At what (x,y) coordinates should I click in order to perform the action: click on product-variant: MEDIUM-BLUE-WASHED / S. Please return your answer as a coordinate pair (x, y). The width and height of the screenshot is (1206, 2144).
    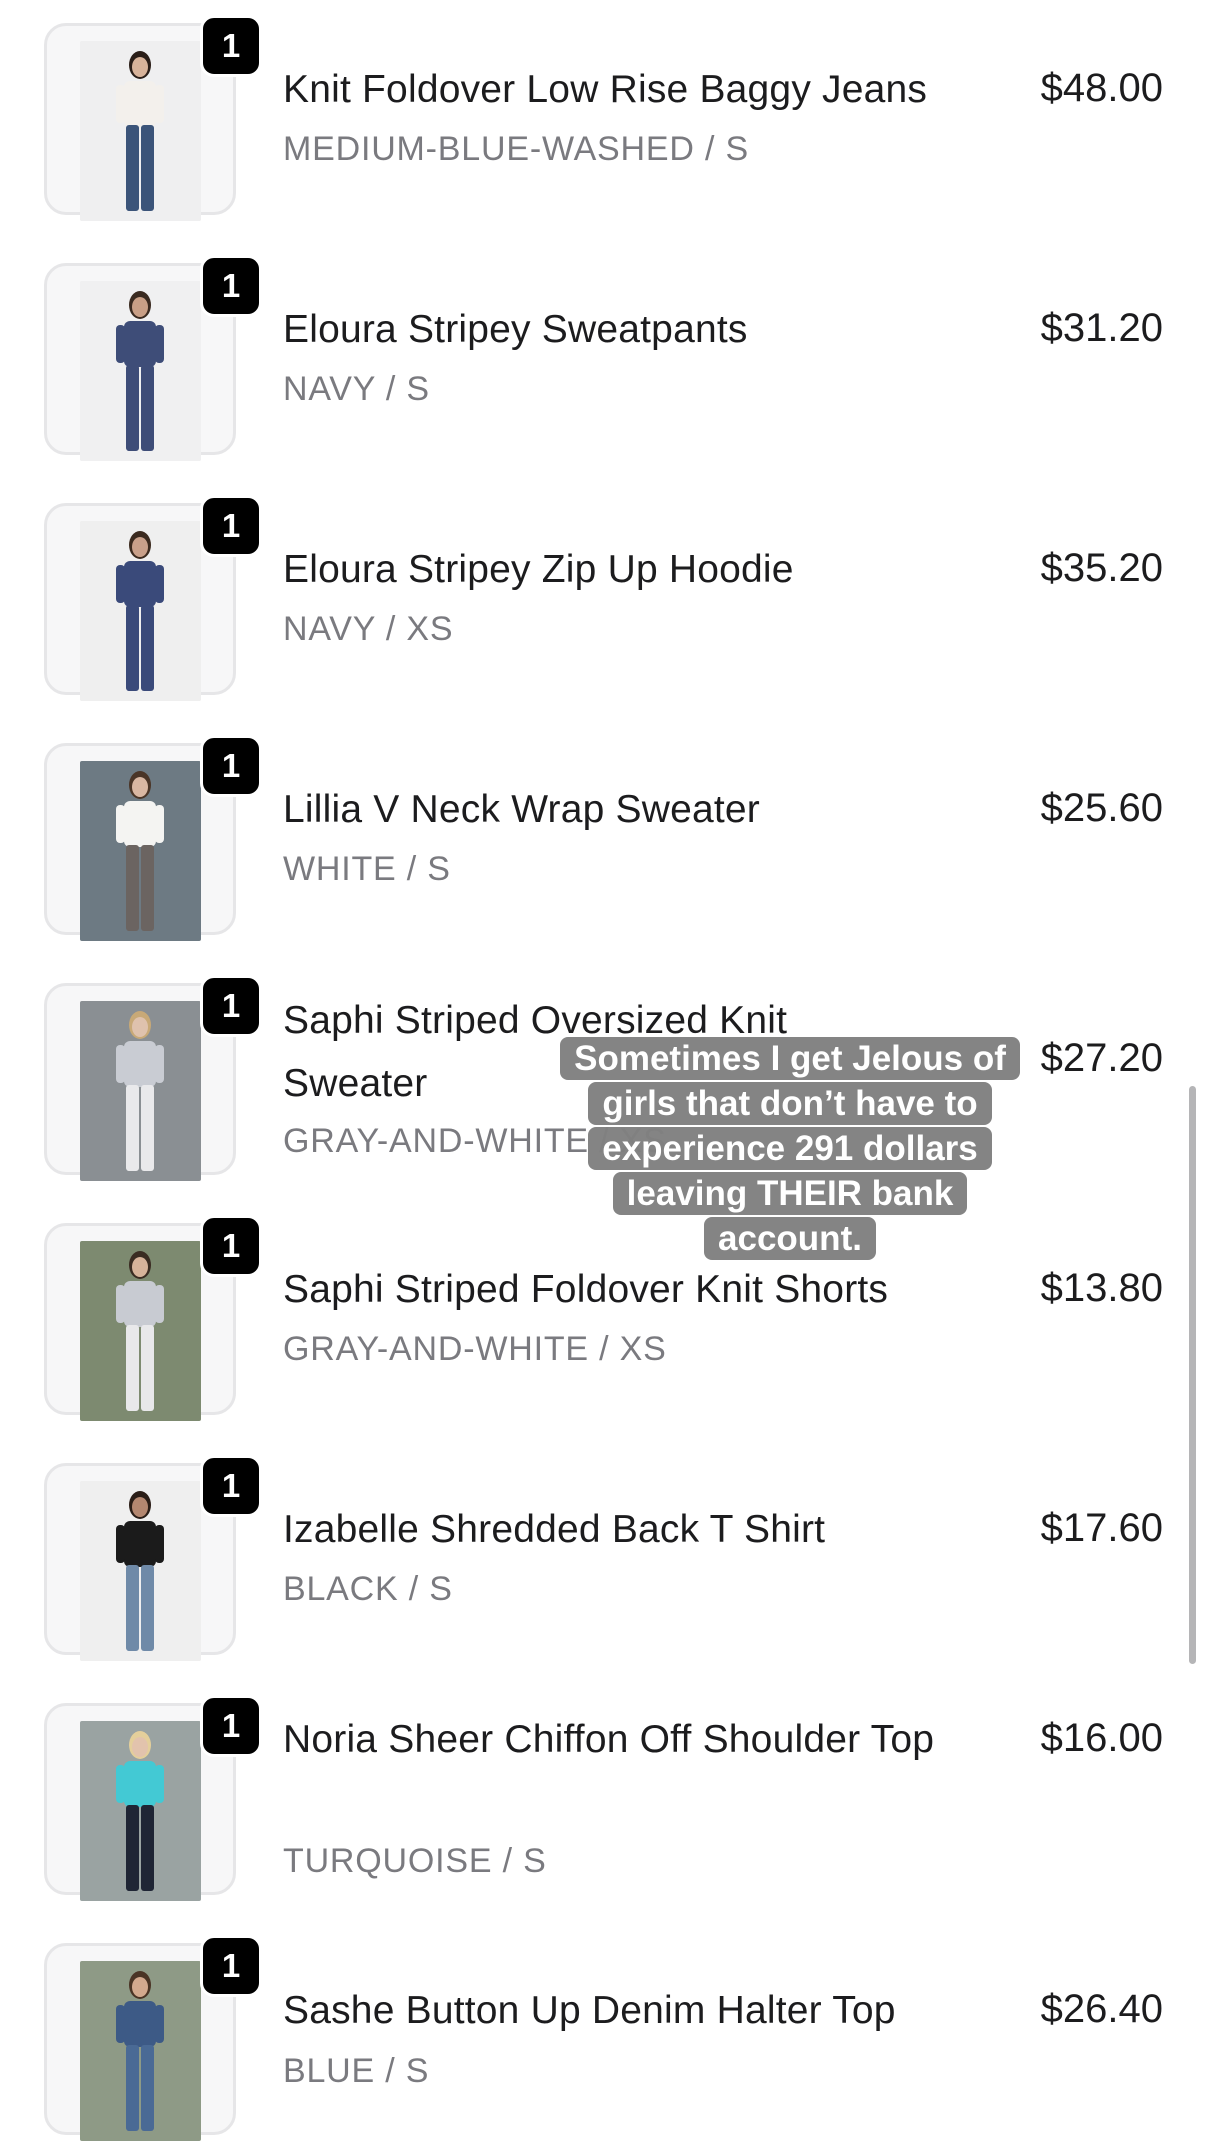
    Looking at the image, I should click on (516, 149).